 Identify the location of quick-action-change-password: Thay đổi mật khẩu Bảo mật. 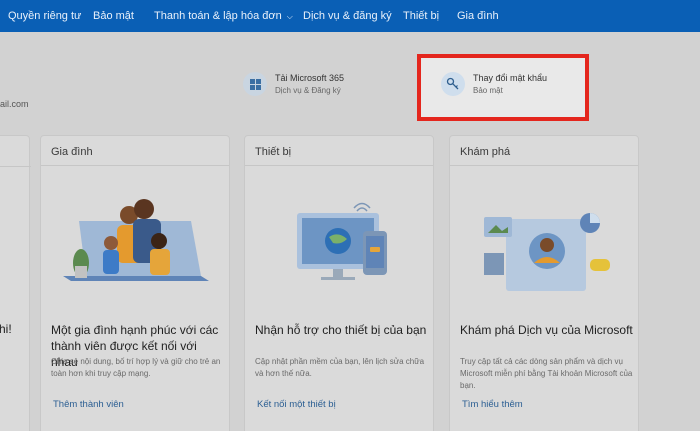
(494, 84).